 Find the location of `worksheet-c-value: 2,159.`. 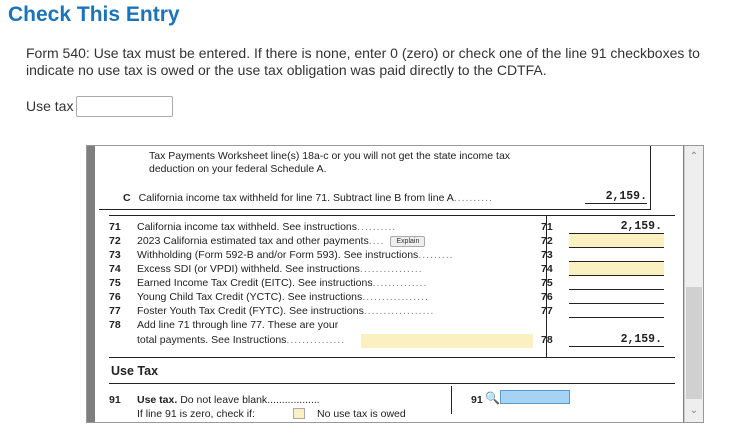

worksheet-c-value: 2,159. is located at coordinates (616, 197).